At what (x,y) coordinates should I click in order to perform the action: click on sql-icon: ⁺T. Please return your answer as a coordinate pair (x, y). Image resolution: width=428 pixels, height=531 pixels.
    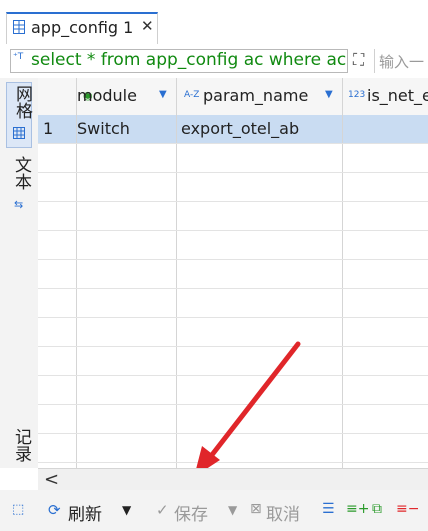
    Looking at the image, I should click on (18, 57).